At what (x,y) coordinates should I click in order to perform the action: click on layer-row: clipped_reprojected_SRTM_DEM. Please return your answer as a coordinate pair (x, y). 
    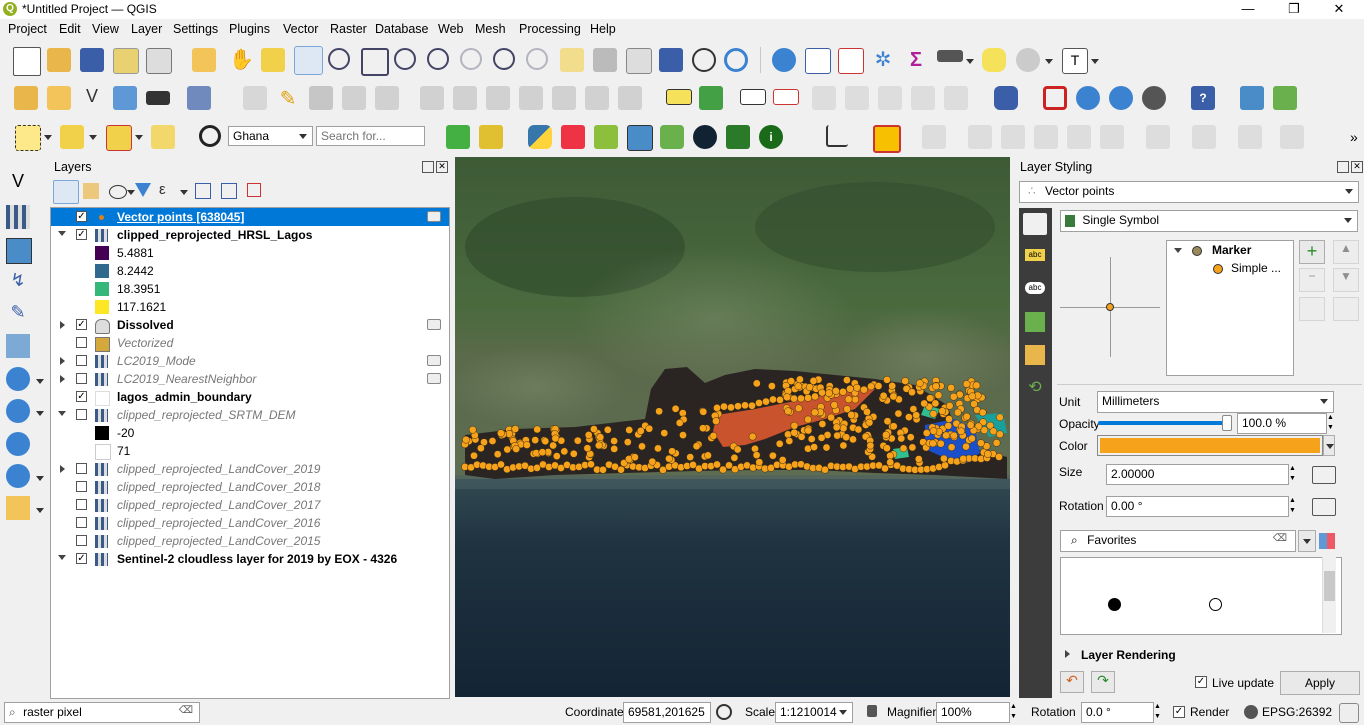
    Looking at the image, I should click on (250, 415).